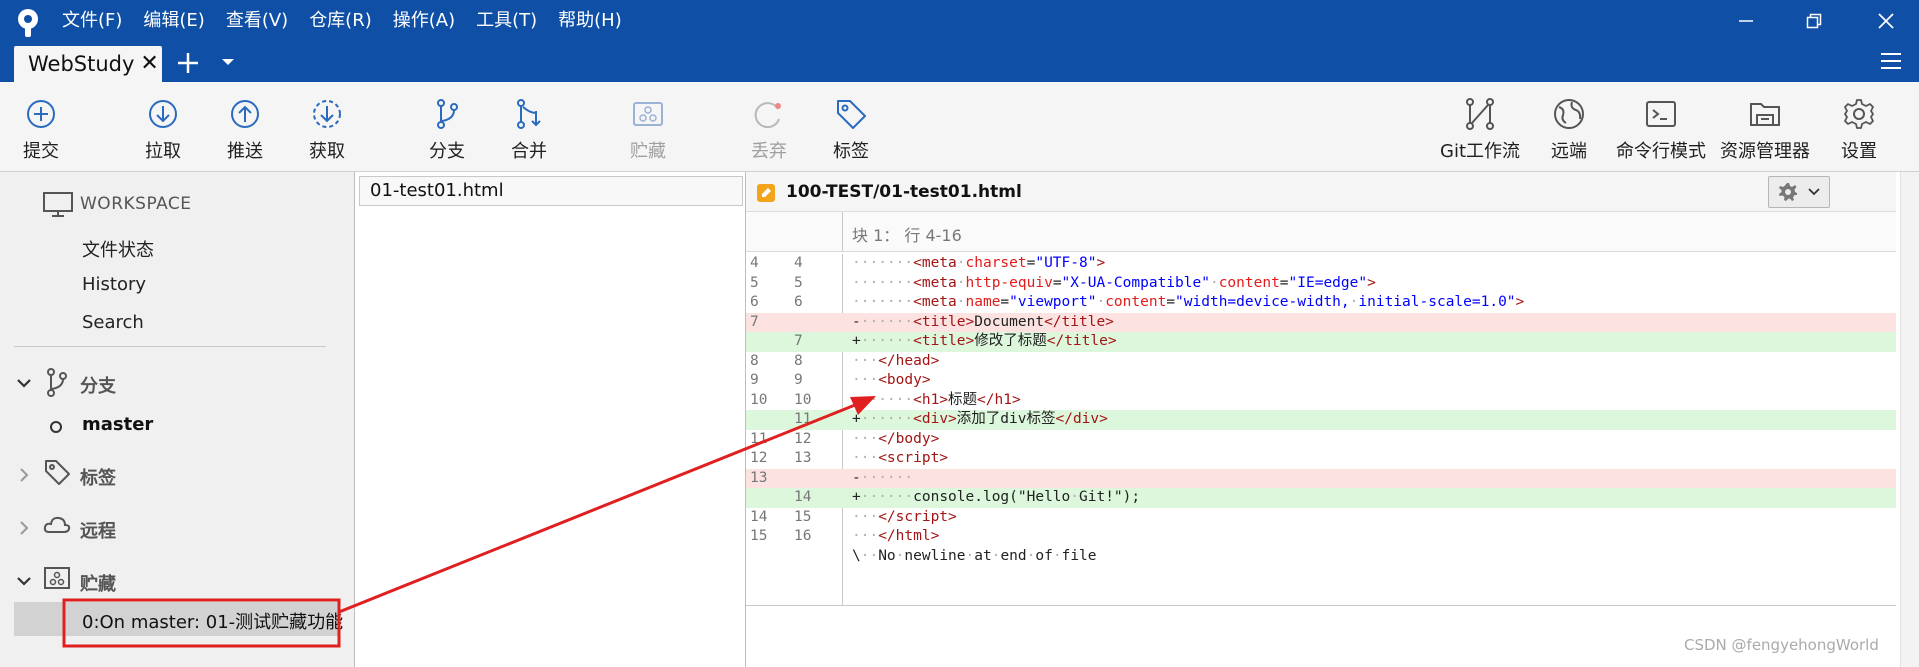 The width and height of the screenshot is (1919, 667). Describe the element at coordinates (849, 458) in the screenshot. I see `diff-line: 12 13 ···<script>` at that location.